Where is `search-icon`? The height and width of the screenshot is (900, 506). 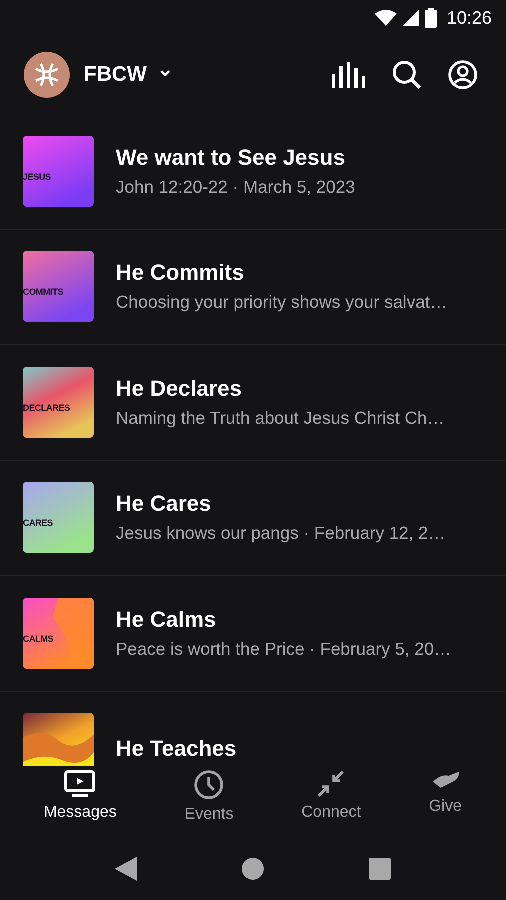
search-icon is located at coordinates (407, 75).